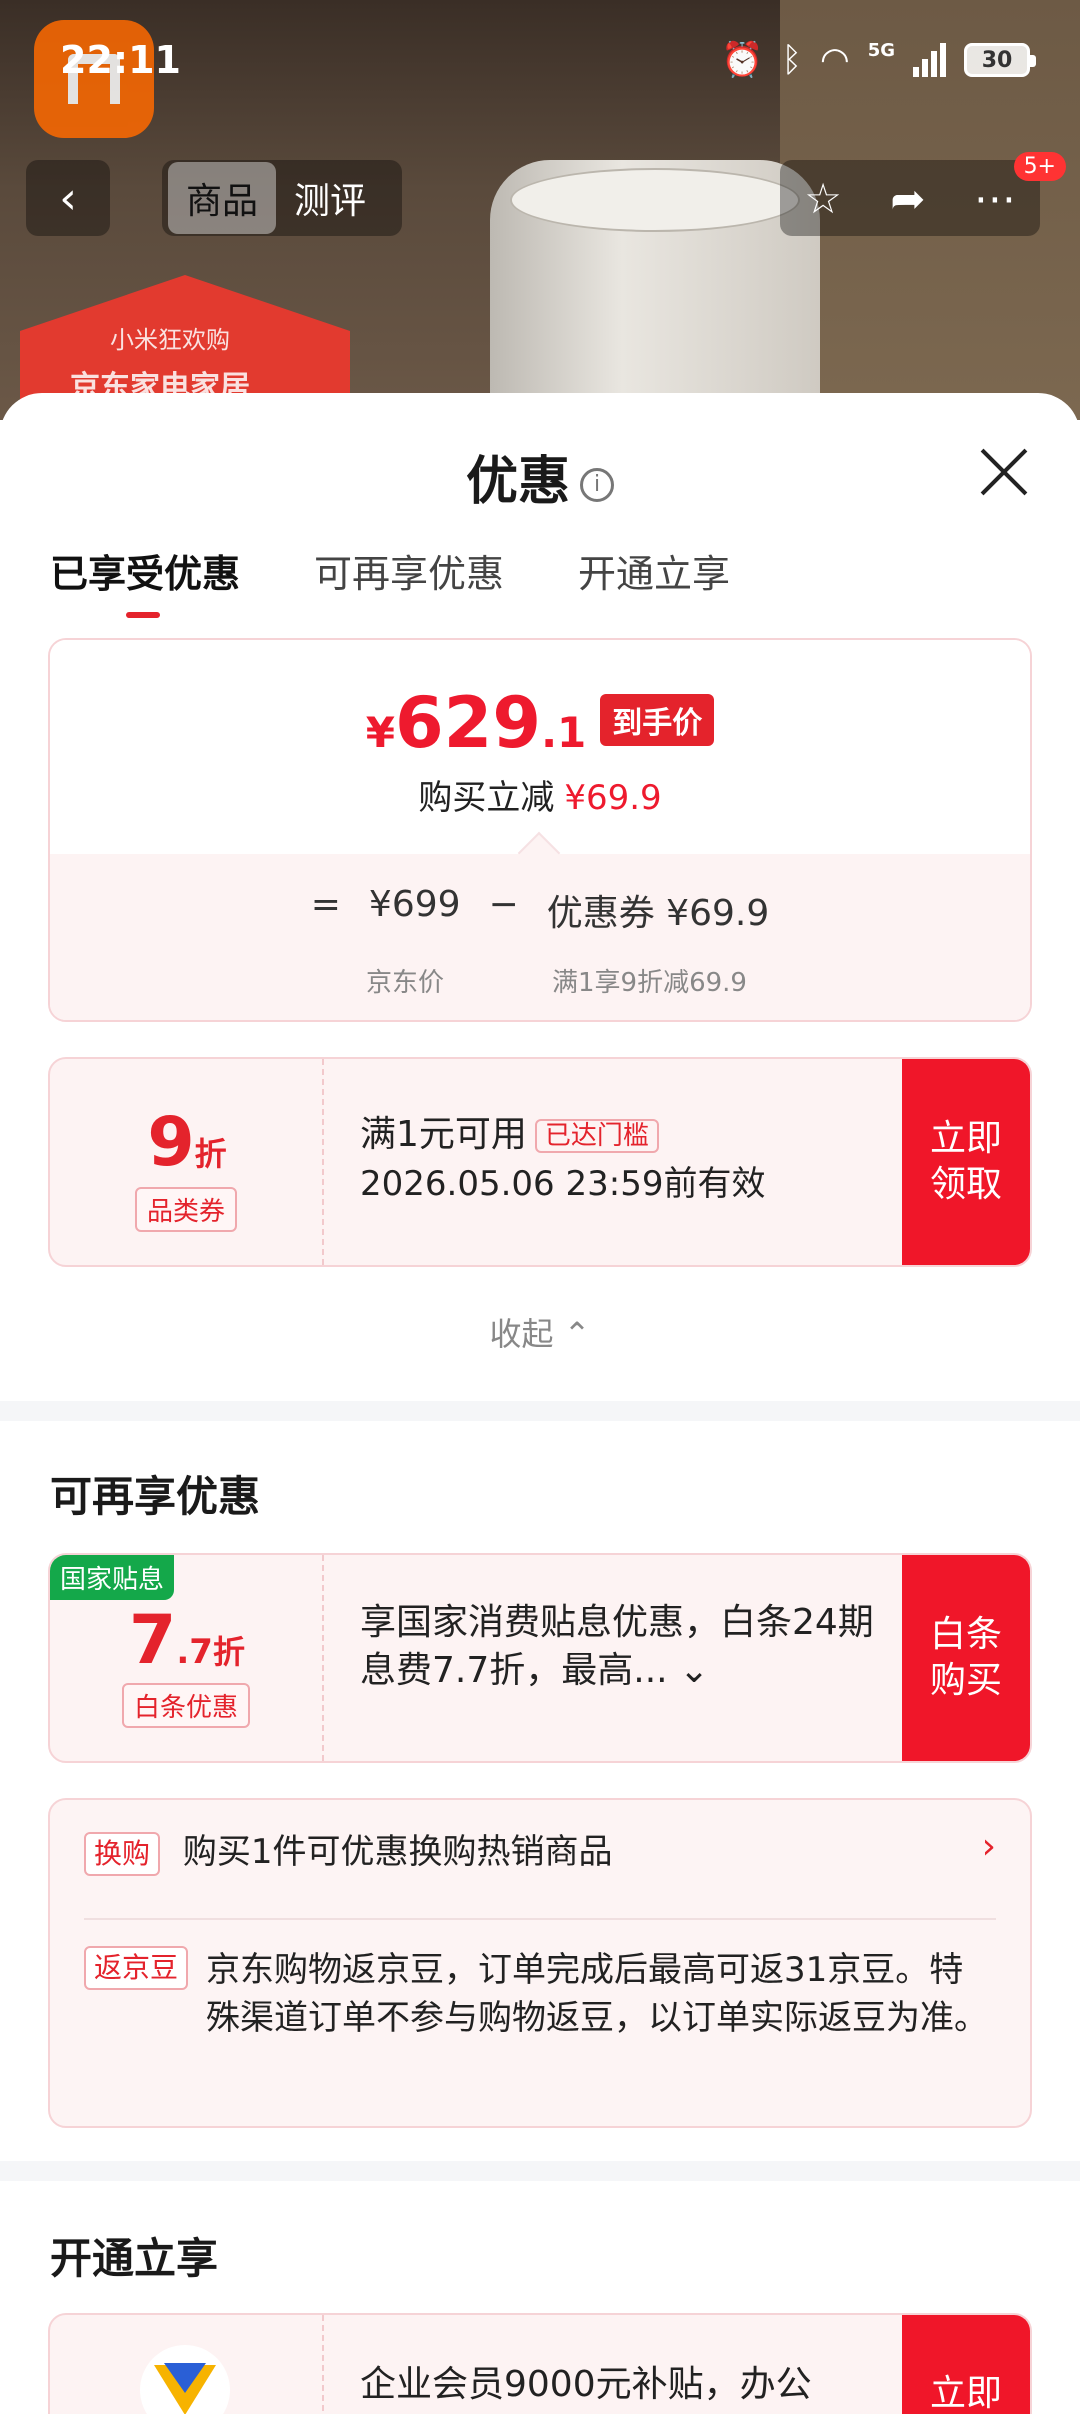 Image resolution: width=1080 pixels, height=2414 pixels. Describe the element at coordinates (823, 198) in the screenshot. I see `star-icon: ☆` at that location.